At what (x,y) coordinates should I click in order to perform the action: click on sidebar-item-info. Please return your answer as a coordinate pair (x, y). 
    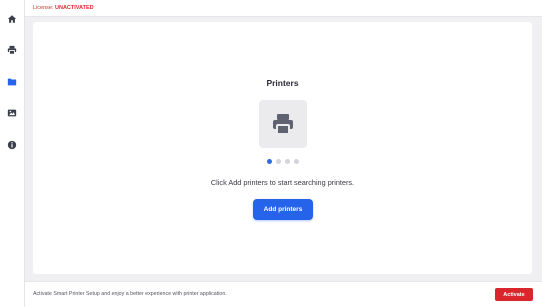
    Looking at the image, I should click on (12, 145).